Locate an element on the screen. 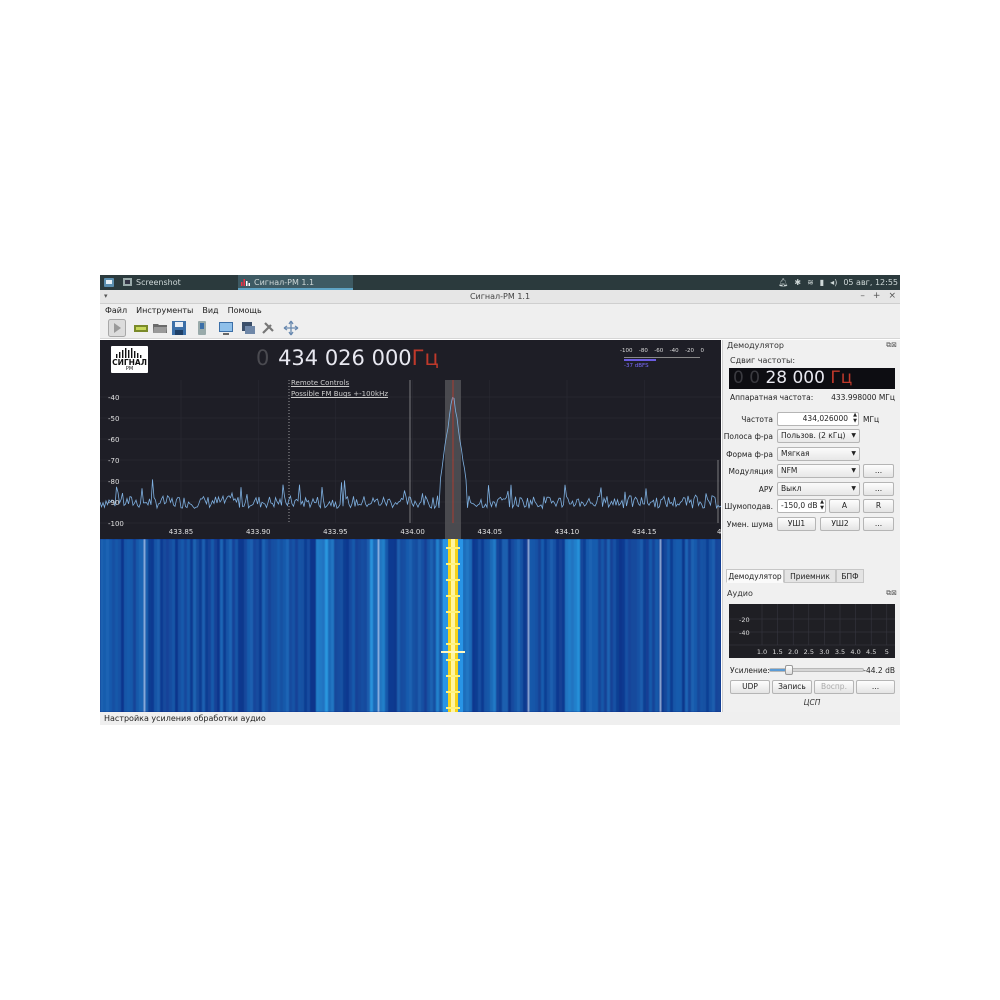 The width and height of the screenshot is (1000, 1000). bookmark-label: Remote Controls is located at coordinates (320, 383).